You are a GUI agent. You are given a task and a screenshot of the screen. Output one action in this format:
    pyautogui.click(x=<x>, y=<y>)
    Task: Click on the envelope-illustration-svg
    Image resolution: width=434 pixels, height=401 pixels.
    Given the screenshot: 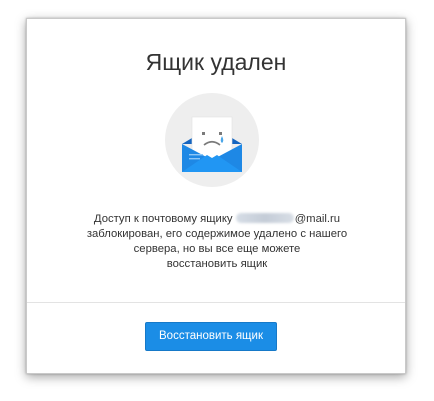 What is the action you would take?
    pyautogui.click(x=212, y=140)
    